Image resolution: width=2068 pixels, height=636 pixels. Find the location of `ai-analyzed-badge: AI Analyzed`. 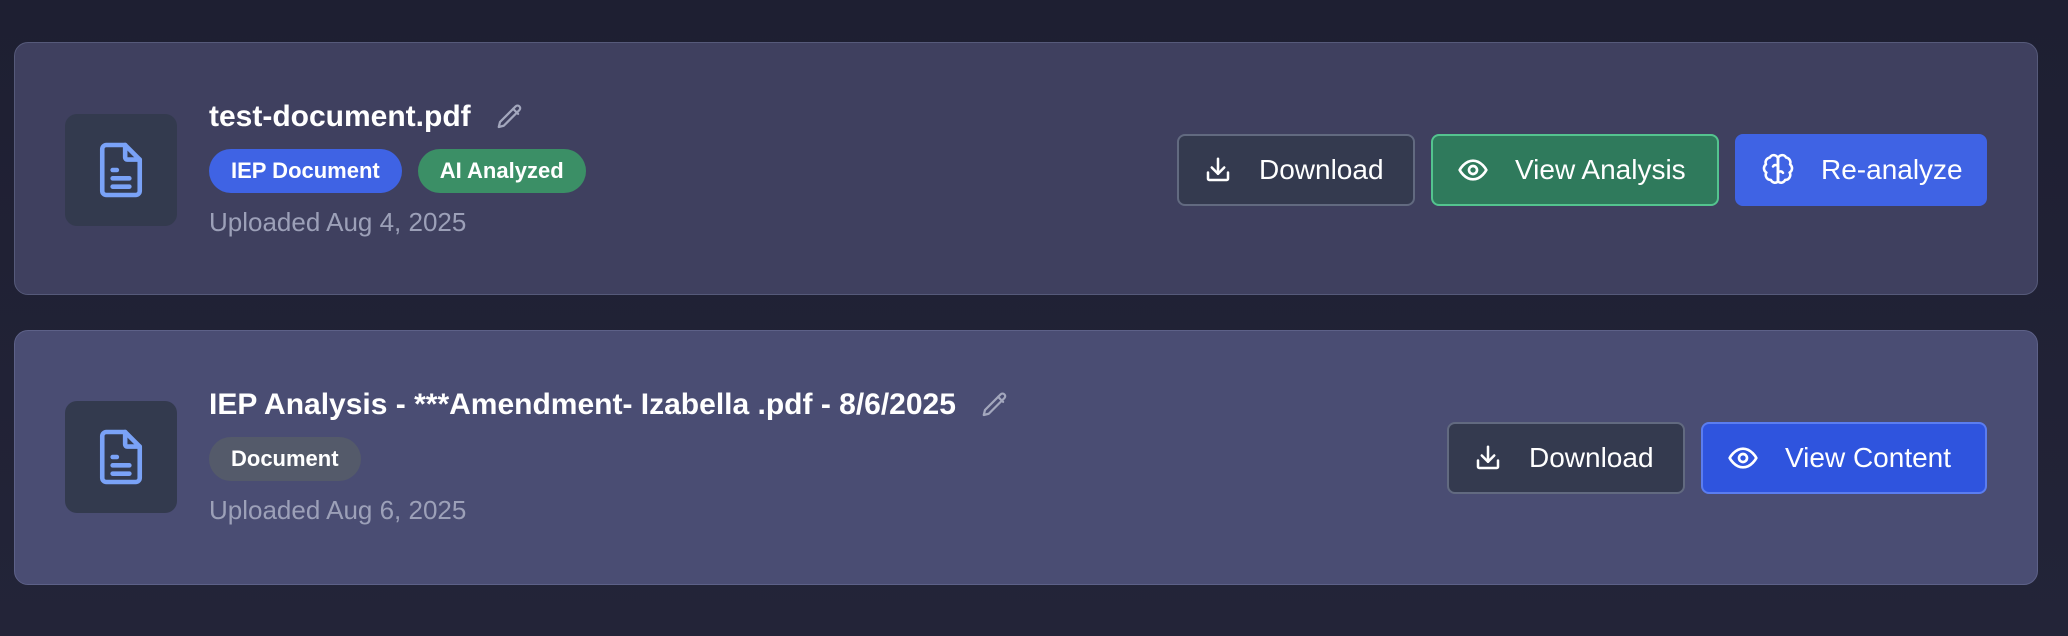

ai-analyzed-badge: AI Analyzed is located at coordinates (501, 171).